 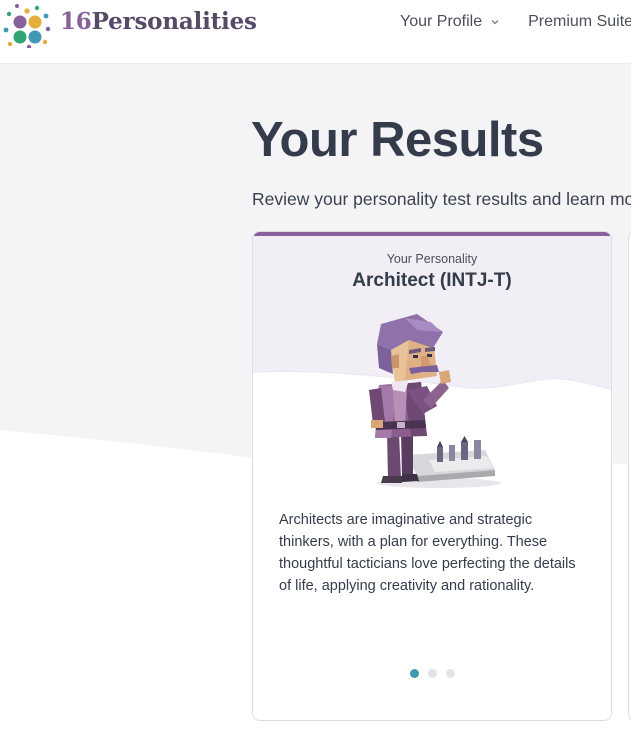 What do you see at coordinates (432, 259) in the screenshot?
I see `card-label: Your Personality` at bounding box center [432, 259].